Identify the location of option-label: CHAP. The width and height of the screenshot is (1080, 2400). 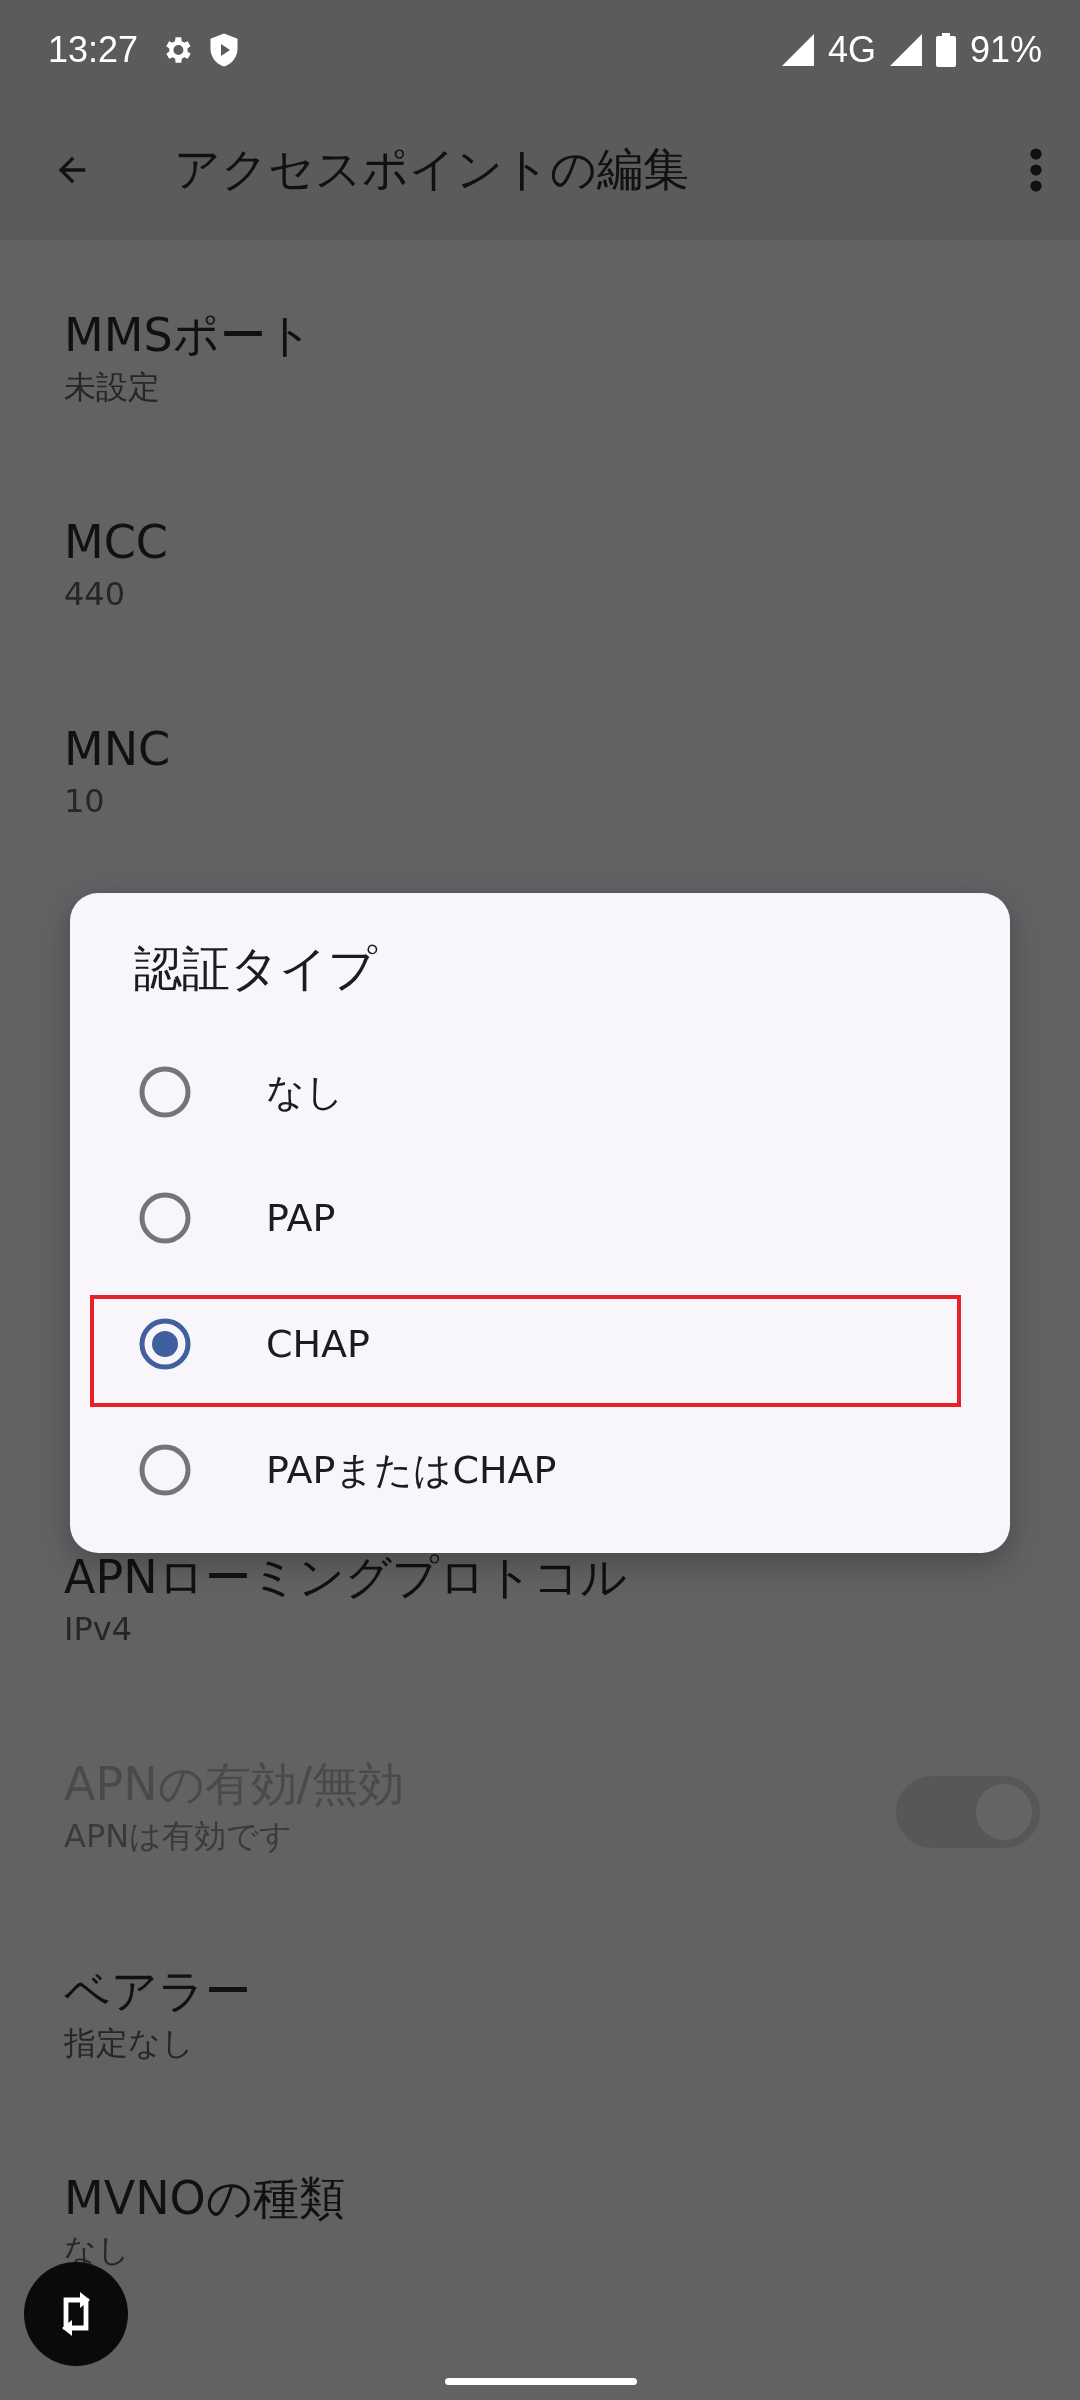
(318, 1344).